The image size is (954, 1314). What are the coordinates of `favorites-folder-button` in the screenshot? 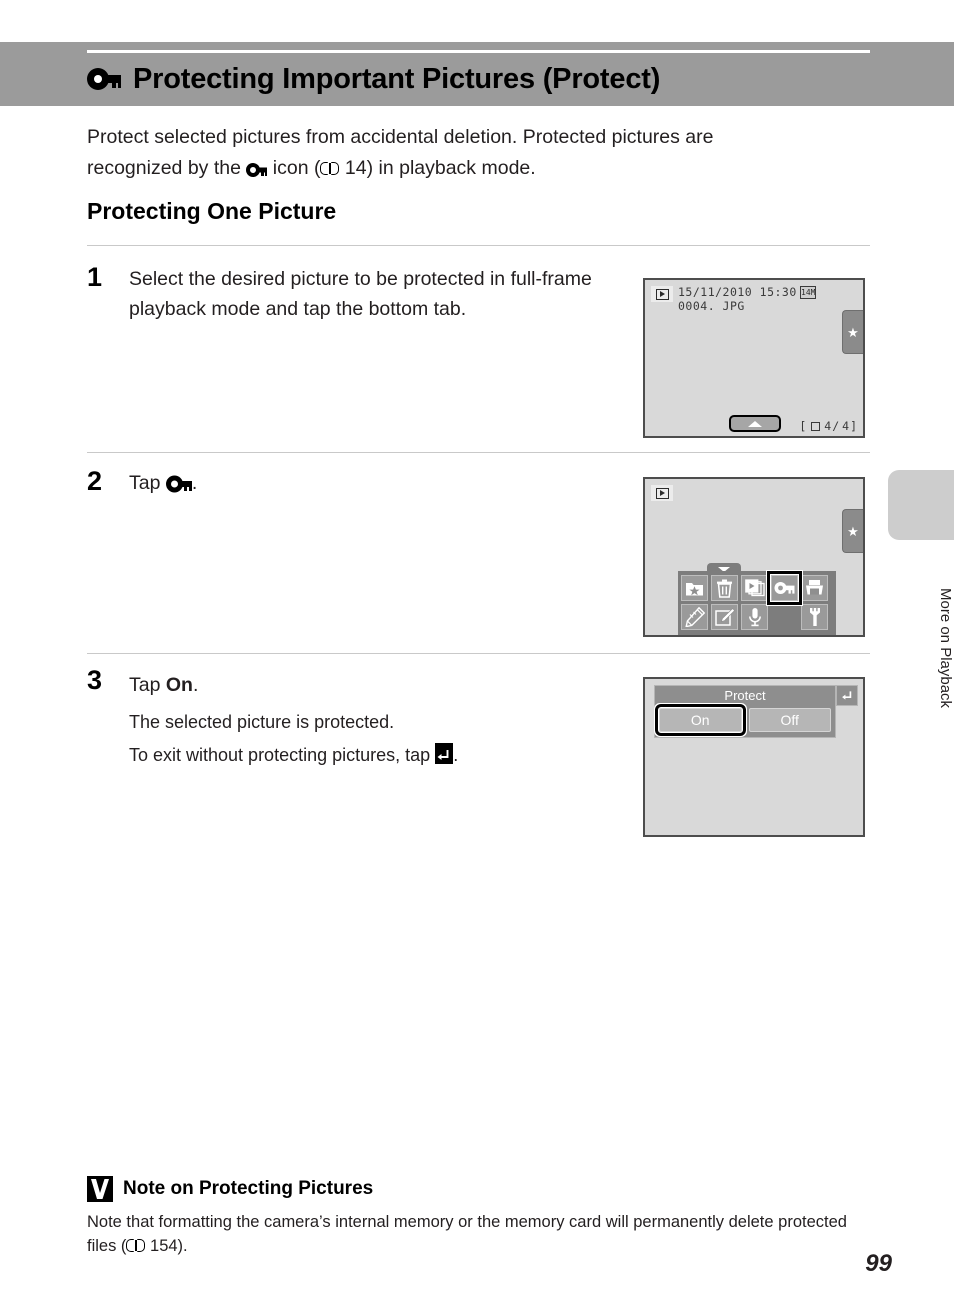 It's located at (694, 588).